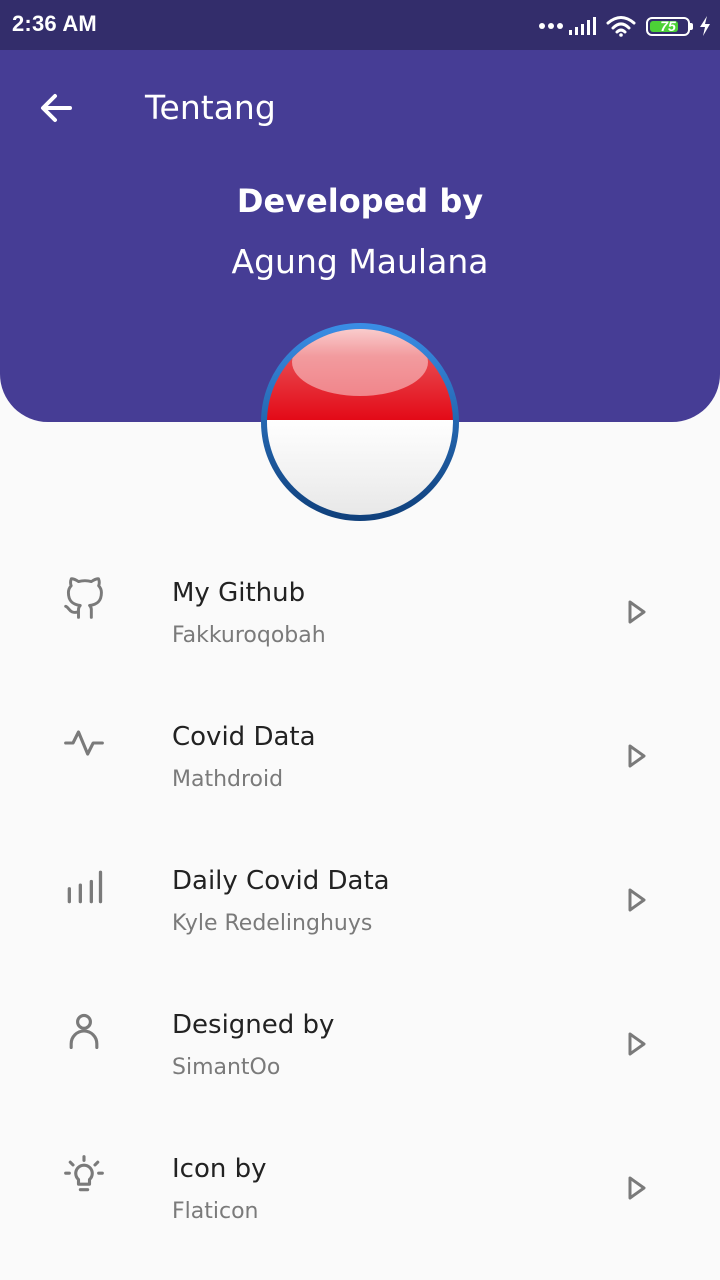 Image resolution: width=720 pixels, height=1280 pixels. What do you see at coordinates (249, 635) in the screenshot?
I see `item-subtitle: Fakkuroqobah` at bounding box center [249, 635].